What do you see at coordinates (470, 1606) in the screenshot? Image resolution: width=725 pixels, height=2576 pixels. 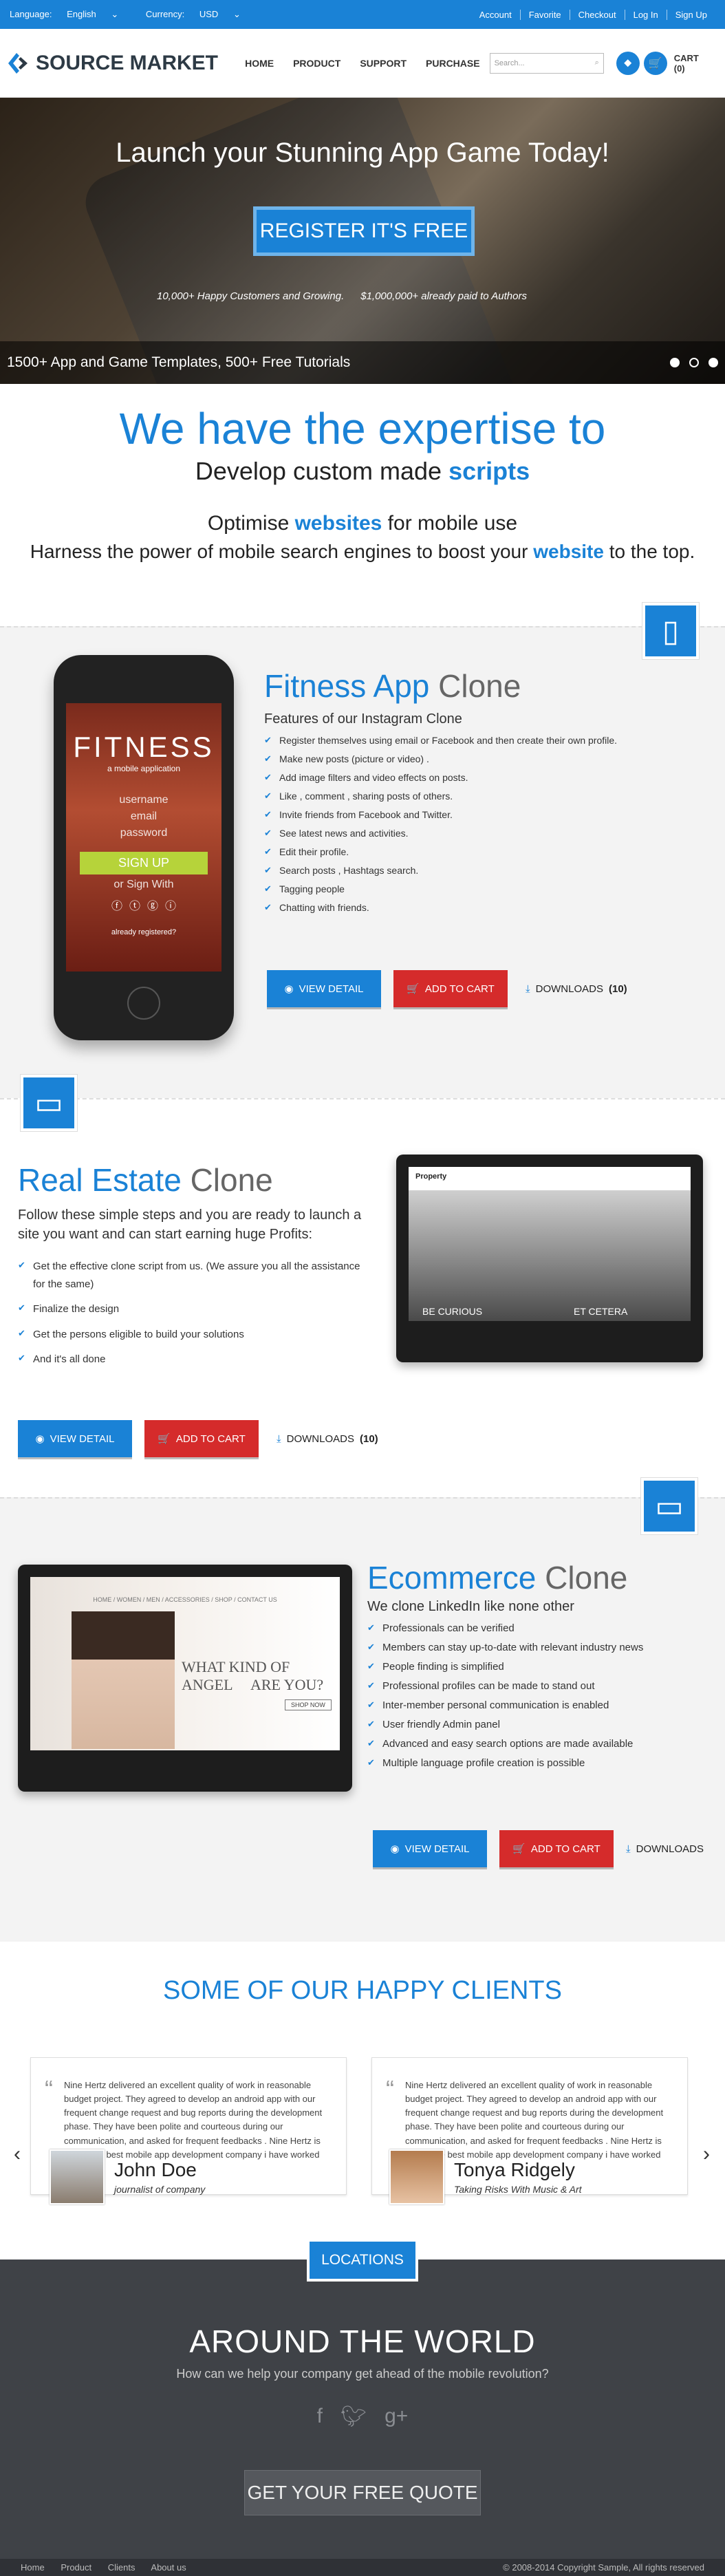 I see `ecommerce-subtitle: We clone LinkedIn like none other` at bounding box center [470, 1606].